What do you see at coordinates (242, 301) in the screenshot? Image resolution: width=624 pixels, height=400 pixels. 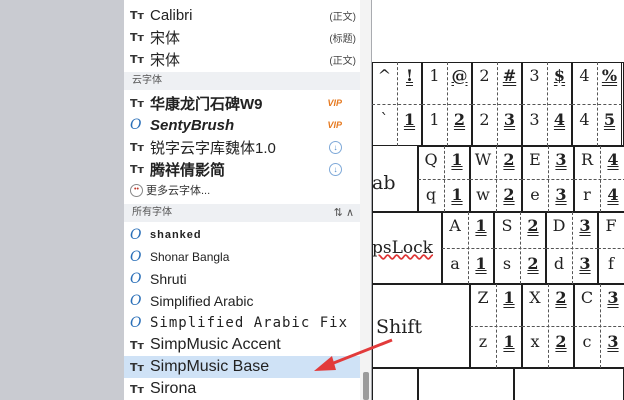 I see `font-item: O Simplified Arabic` at bounding box center [242, 301].